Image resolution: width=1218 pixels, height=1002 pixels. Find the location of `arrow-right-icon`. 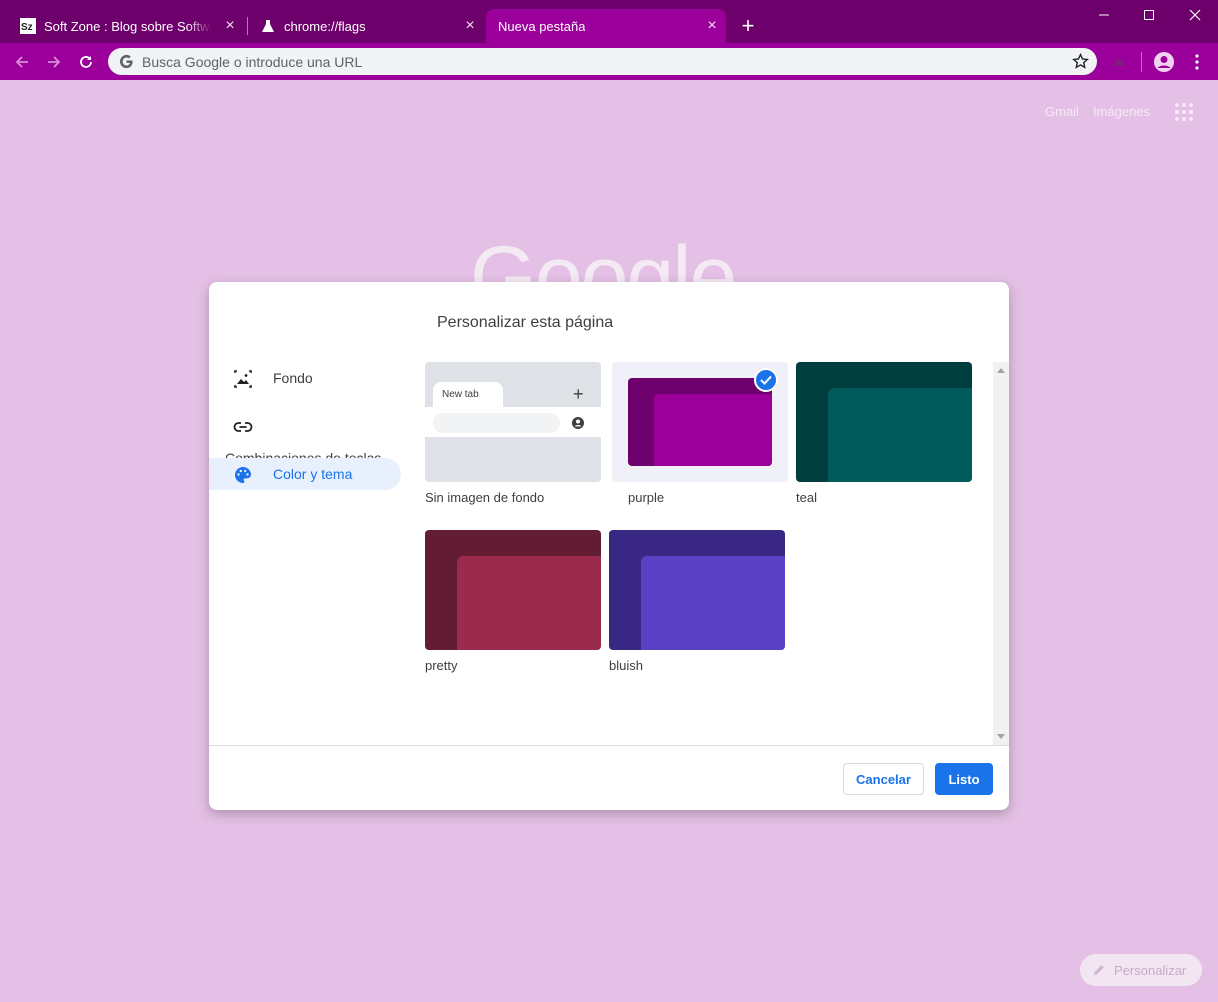

arrow-right-icon is located at coordinates (54, 62).